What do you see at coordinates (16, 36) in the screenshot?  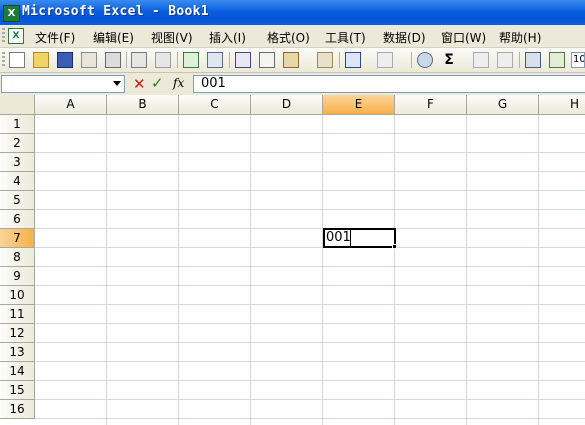 I see `workbook-icon: X` at bounding box center [16, 36].